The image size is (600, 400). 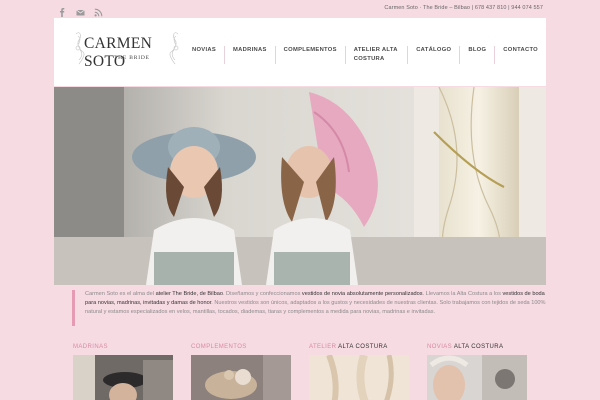 What do you see at coordinates (262, 294) in the screenshot?
I see `intro-text-part: . Diseñamos y confeccionamos` at bounding box center [262, 294].